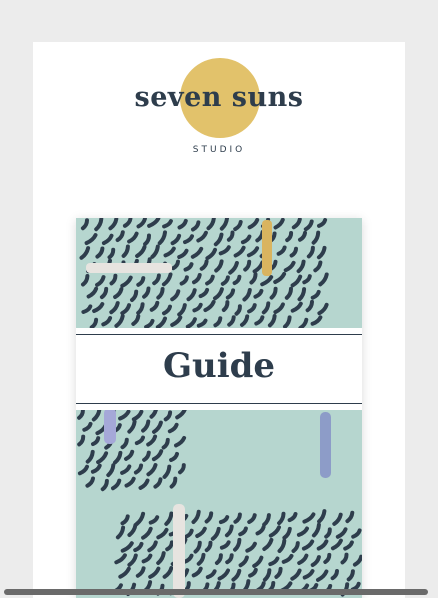 The height and width of the screenshot is (598, 438). Describe the element at coordinates (216, 592) in the screenshot. I see `horizontal-scrollbar` at that location.